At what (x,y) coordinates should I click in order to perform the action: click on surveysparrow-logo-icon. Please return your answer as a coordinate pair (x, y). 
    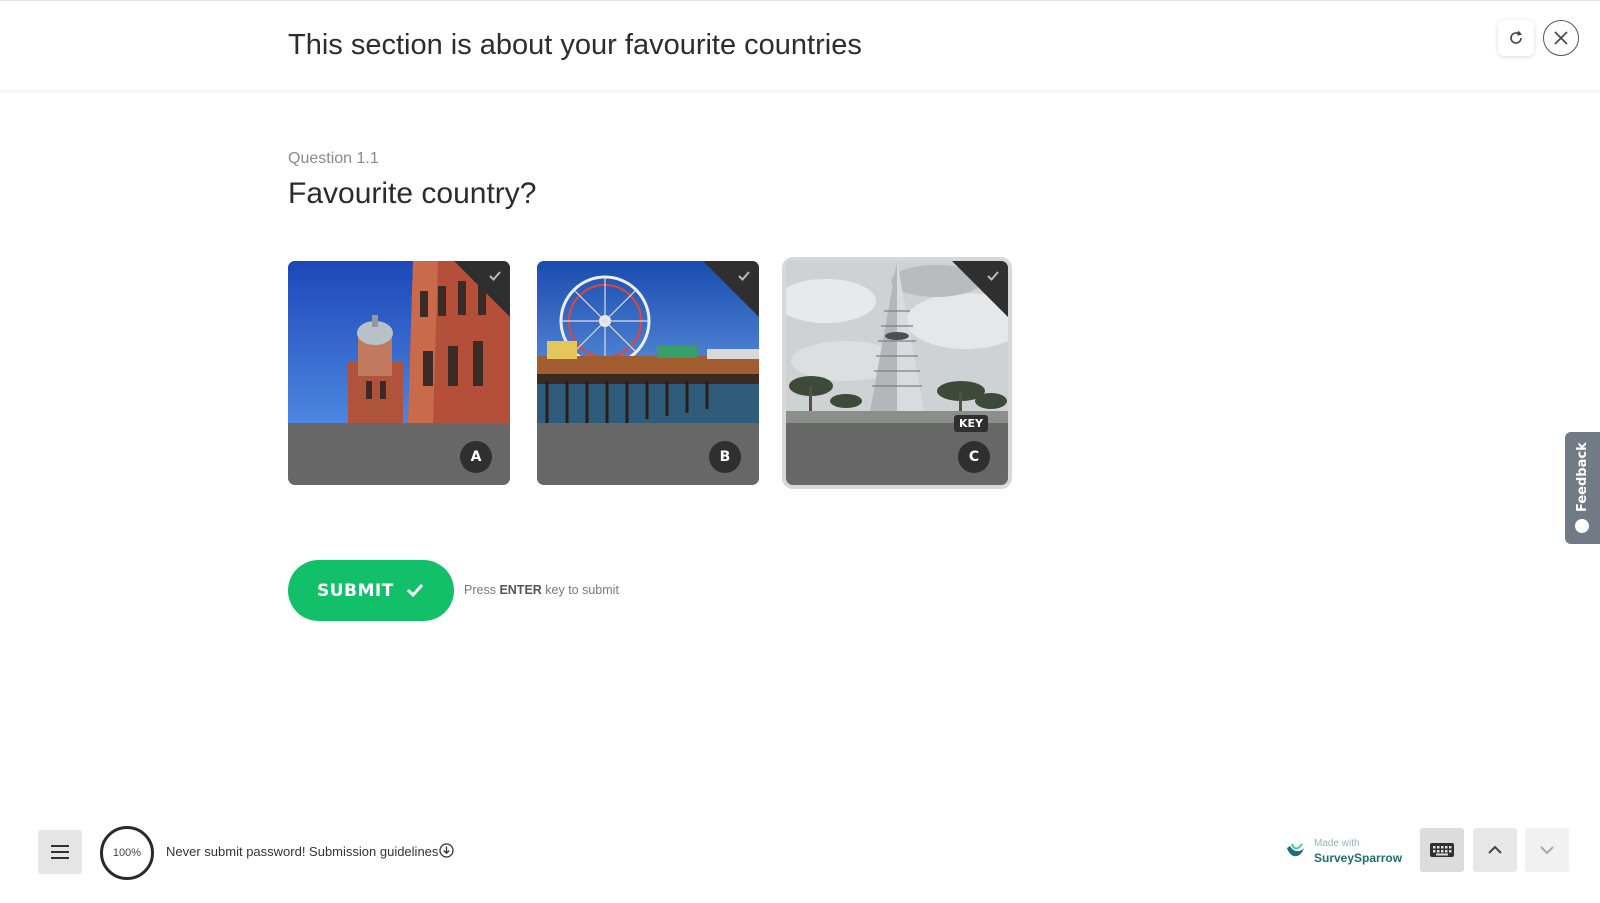
    Looking at the image, I should click on (1295, 850).